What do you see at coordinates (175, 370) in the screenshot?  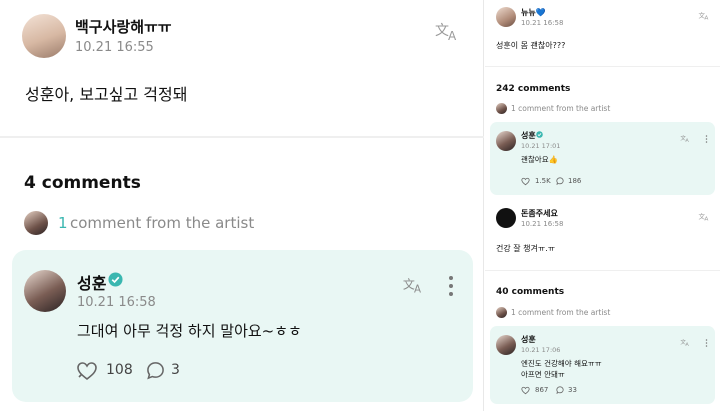 I see `reply-count: 3` at bounding box center [175, 370].